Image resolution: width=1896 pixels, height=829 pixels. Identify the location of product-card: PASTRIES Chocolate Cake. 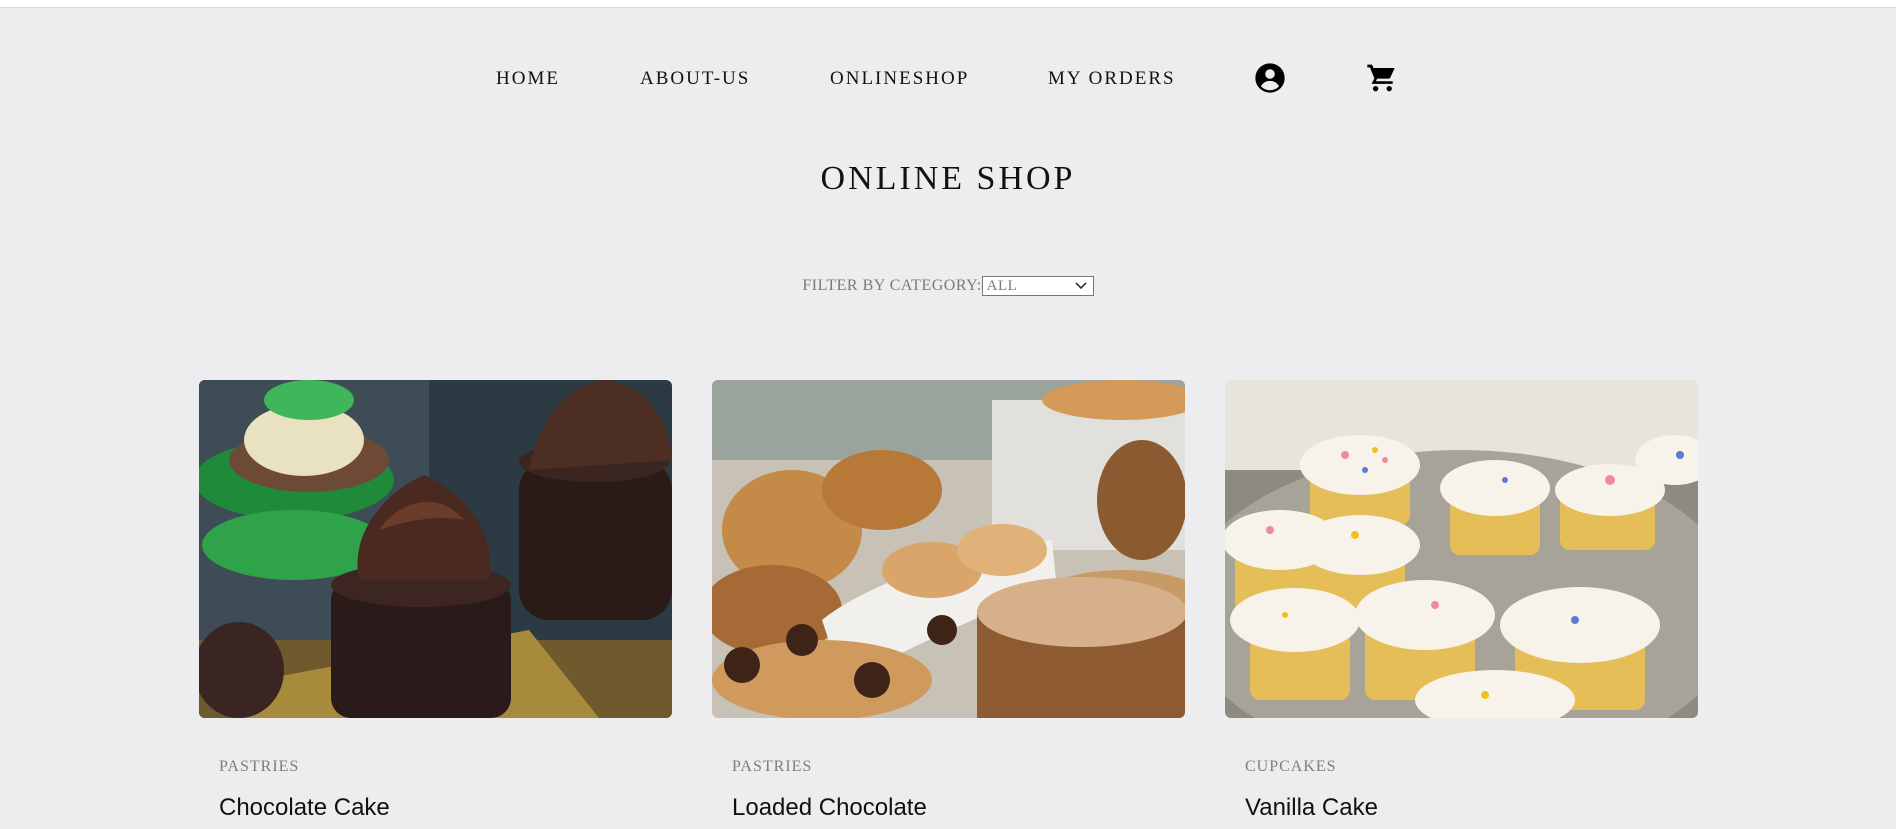
(435, 600).